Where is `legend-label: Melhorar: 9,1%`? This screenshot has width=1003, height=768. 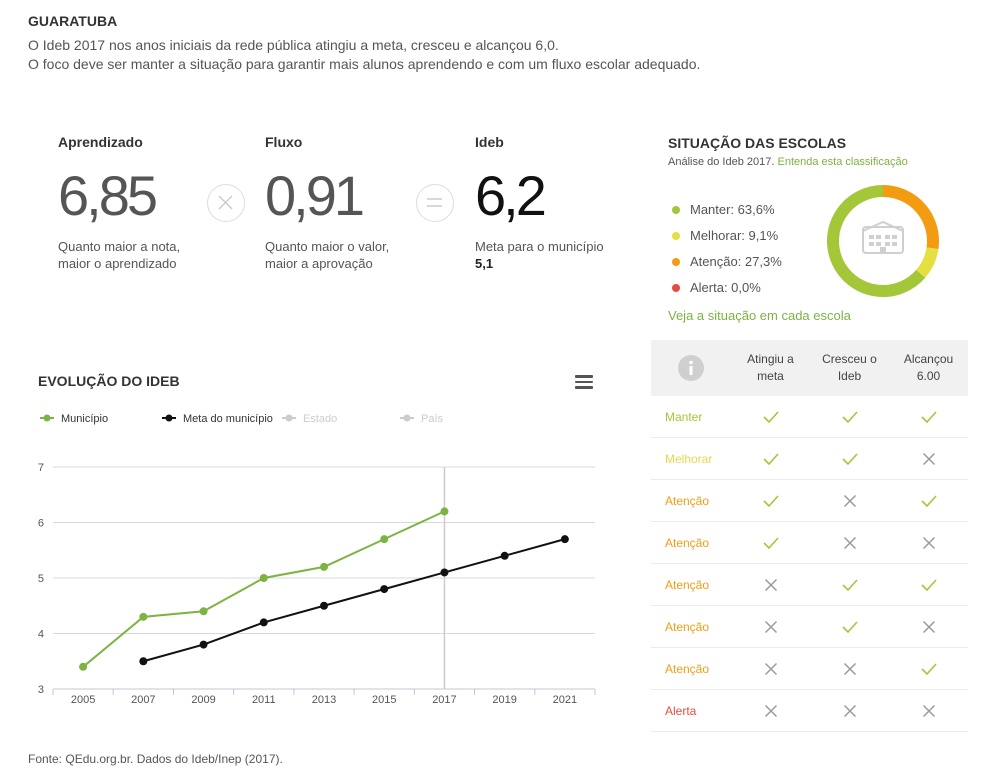
legend-label: Melhorar: 9,1% is located at coordinates (734, 235).